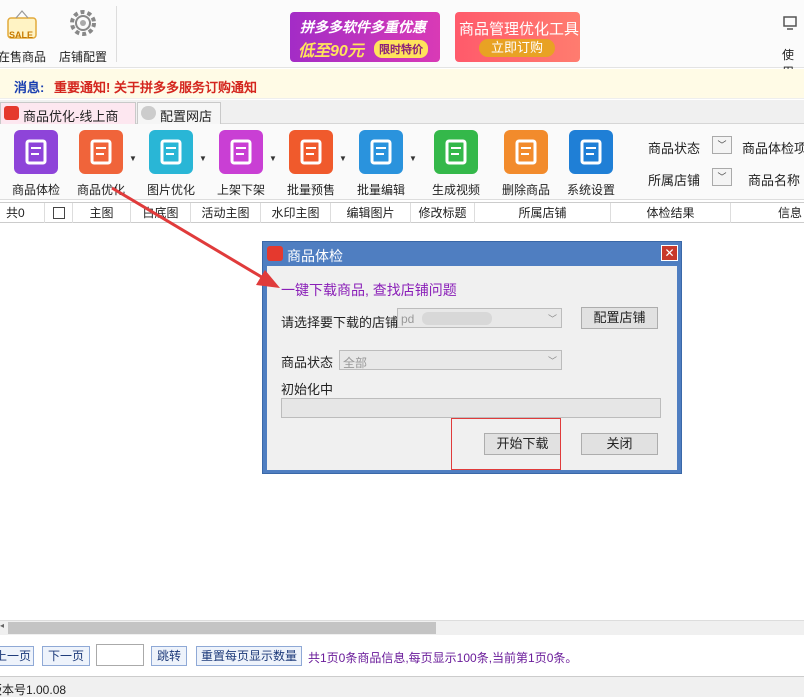  Describe the element at coordinates (241, 152) in the screenshot. I see `shelf-icon` at that location.